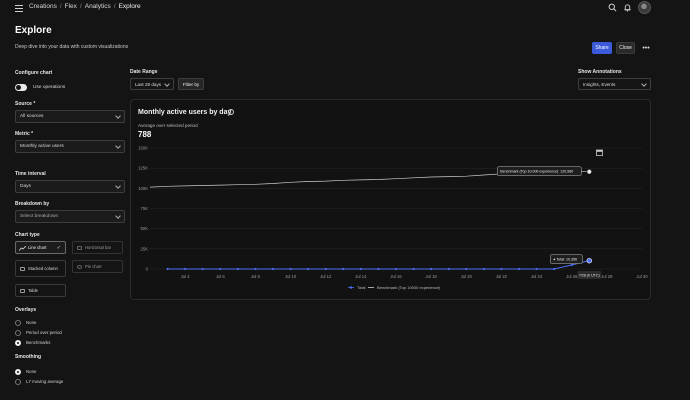 Image resolution: width=690 pixels, height=400 pixels. Describe the element at coordinates (642, 276) in the screenshot. I see `x-tick-label: Jul 30` at that location.